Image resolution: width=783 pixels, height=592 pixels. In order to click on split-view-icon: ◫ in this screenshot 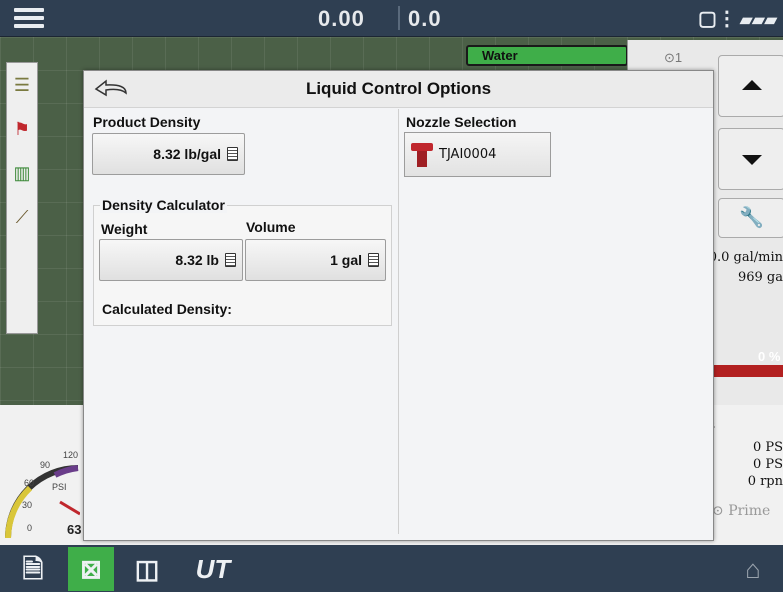, I will do `click(147, 569)`.